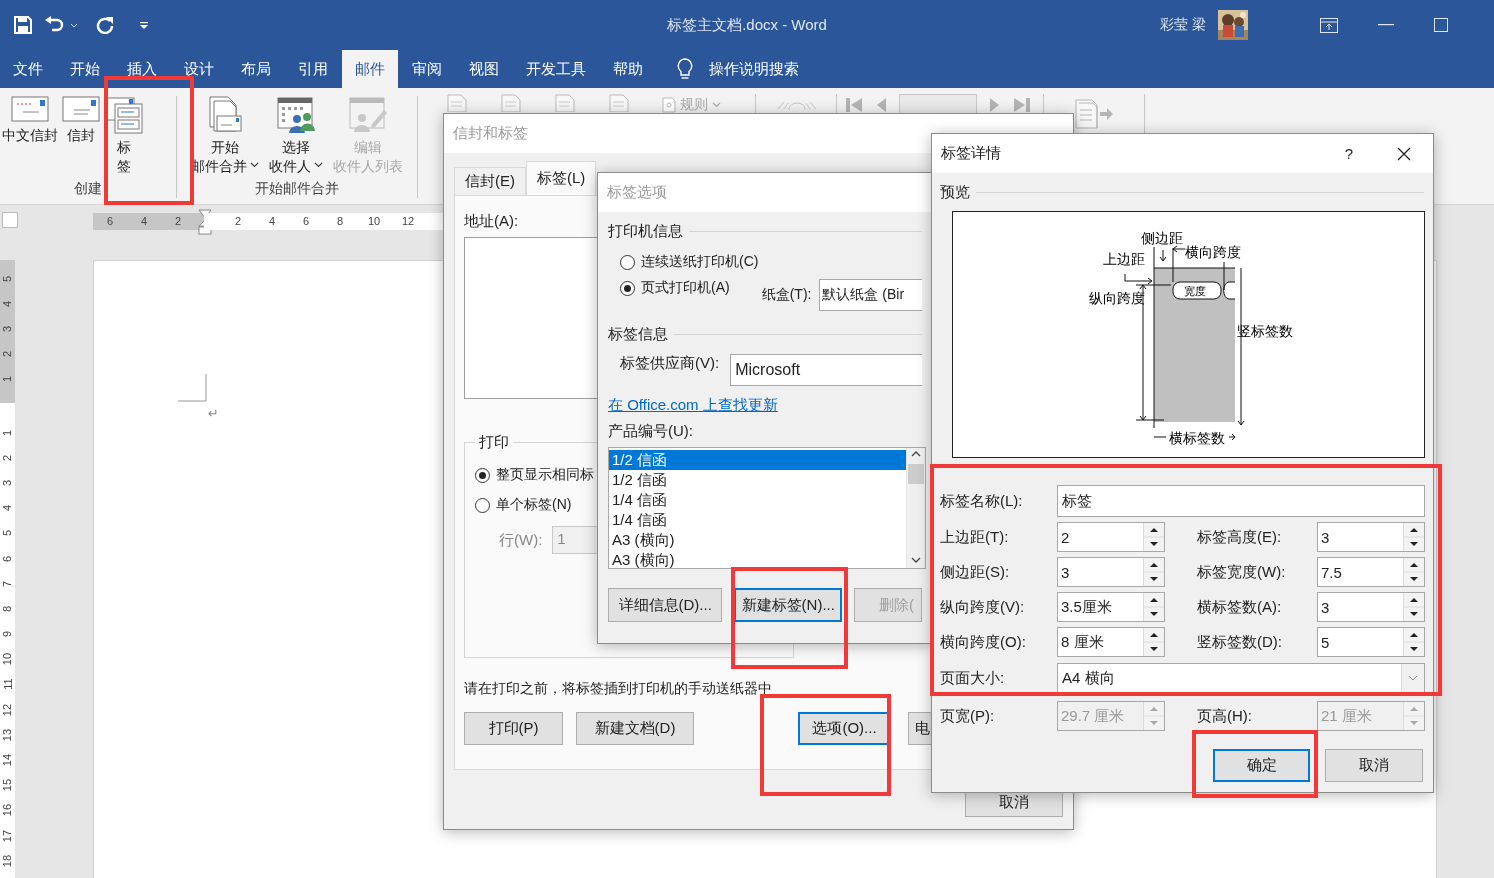 This screenshot has height=878, width=1494. What do you see at coordinates (628, 69) in the screenshot?
I see `ribbon-tab: 帮助` at bounding box center [628, 69].